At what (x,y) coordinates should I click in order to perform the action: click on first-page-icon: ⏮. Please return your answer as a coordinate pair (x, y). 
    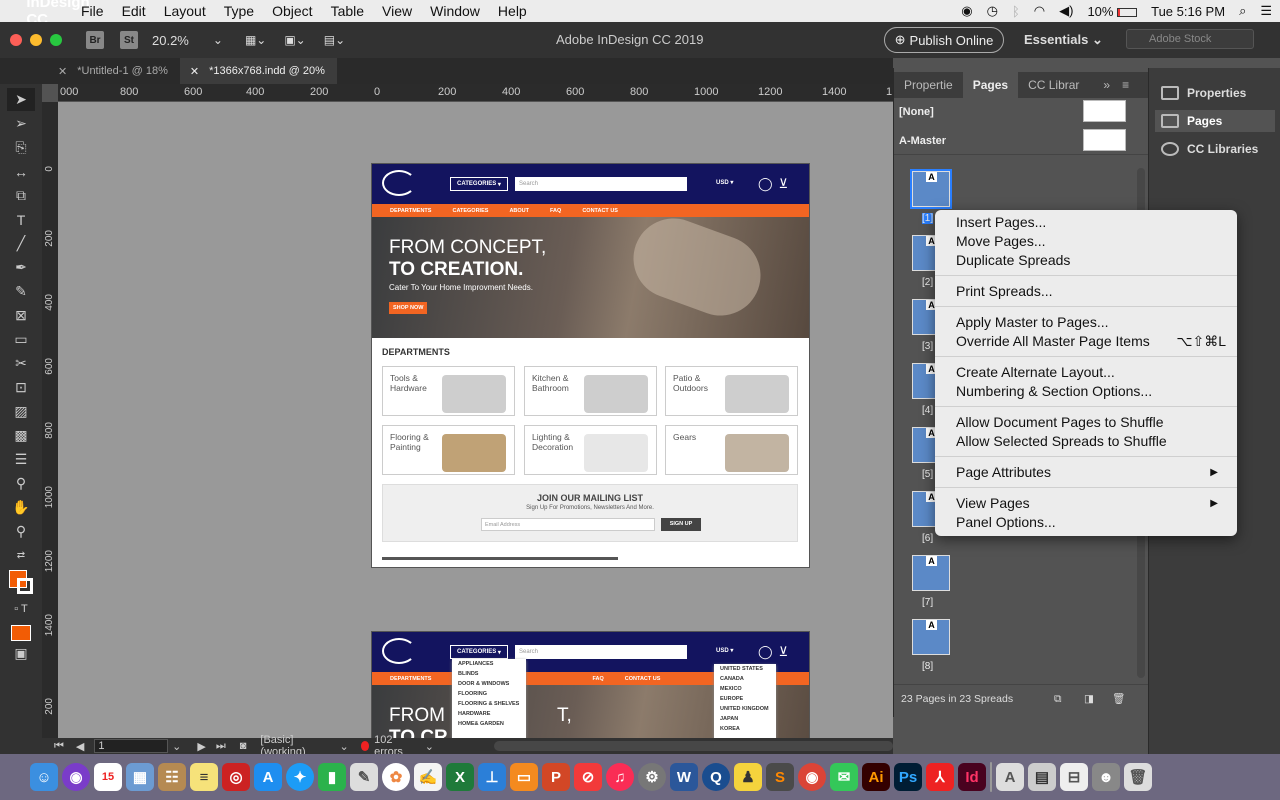
    Looking at the image, I should click on (59, 746).